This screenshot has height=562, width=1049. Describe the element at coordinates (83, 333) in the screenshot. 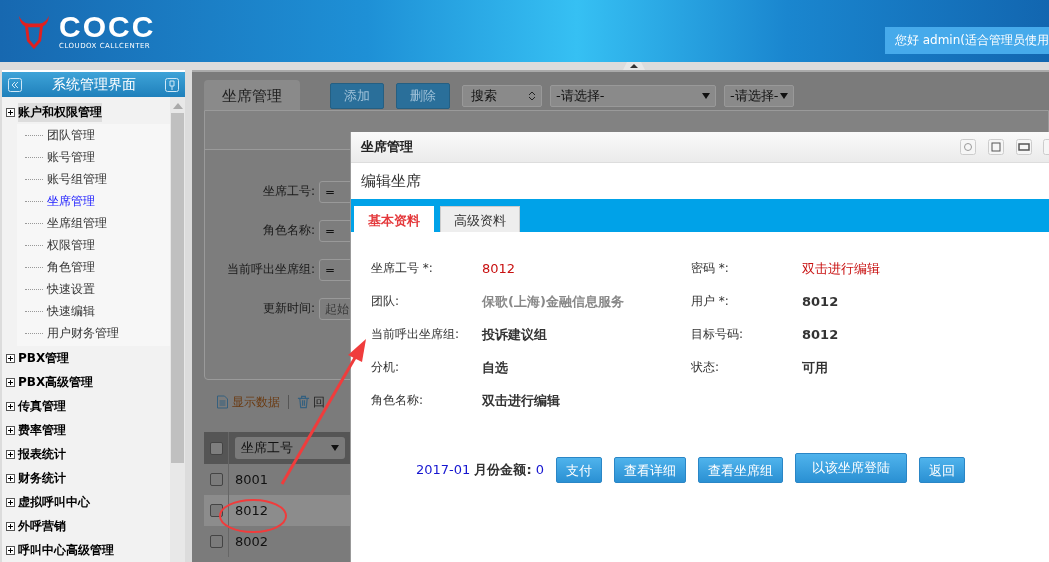

I see `sidebar-submenu-item: 用户财务管理` at that location.